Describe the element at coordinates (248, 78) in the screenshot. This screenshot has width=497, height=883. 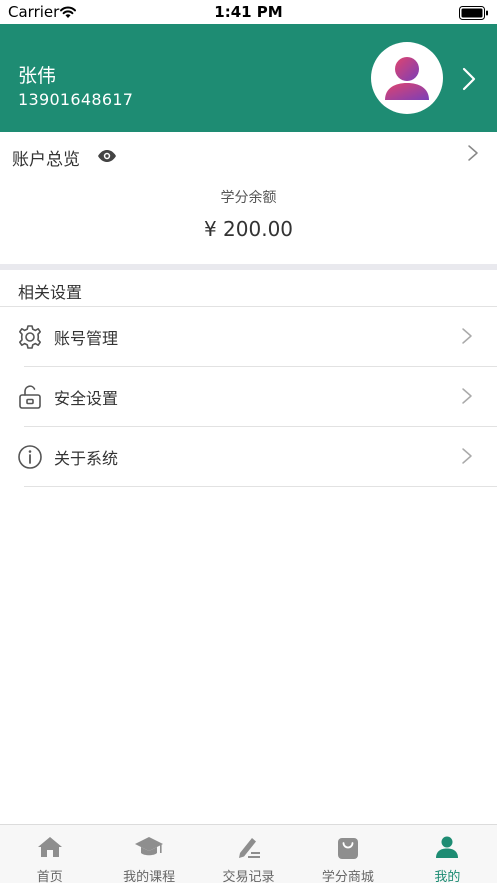
I see `profile-header: 张伟 13901648617` at that location.